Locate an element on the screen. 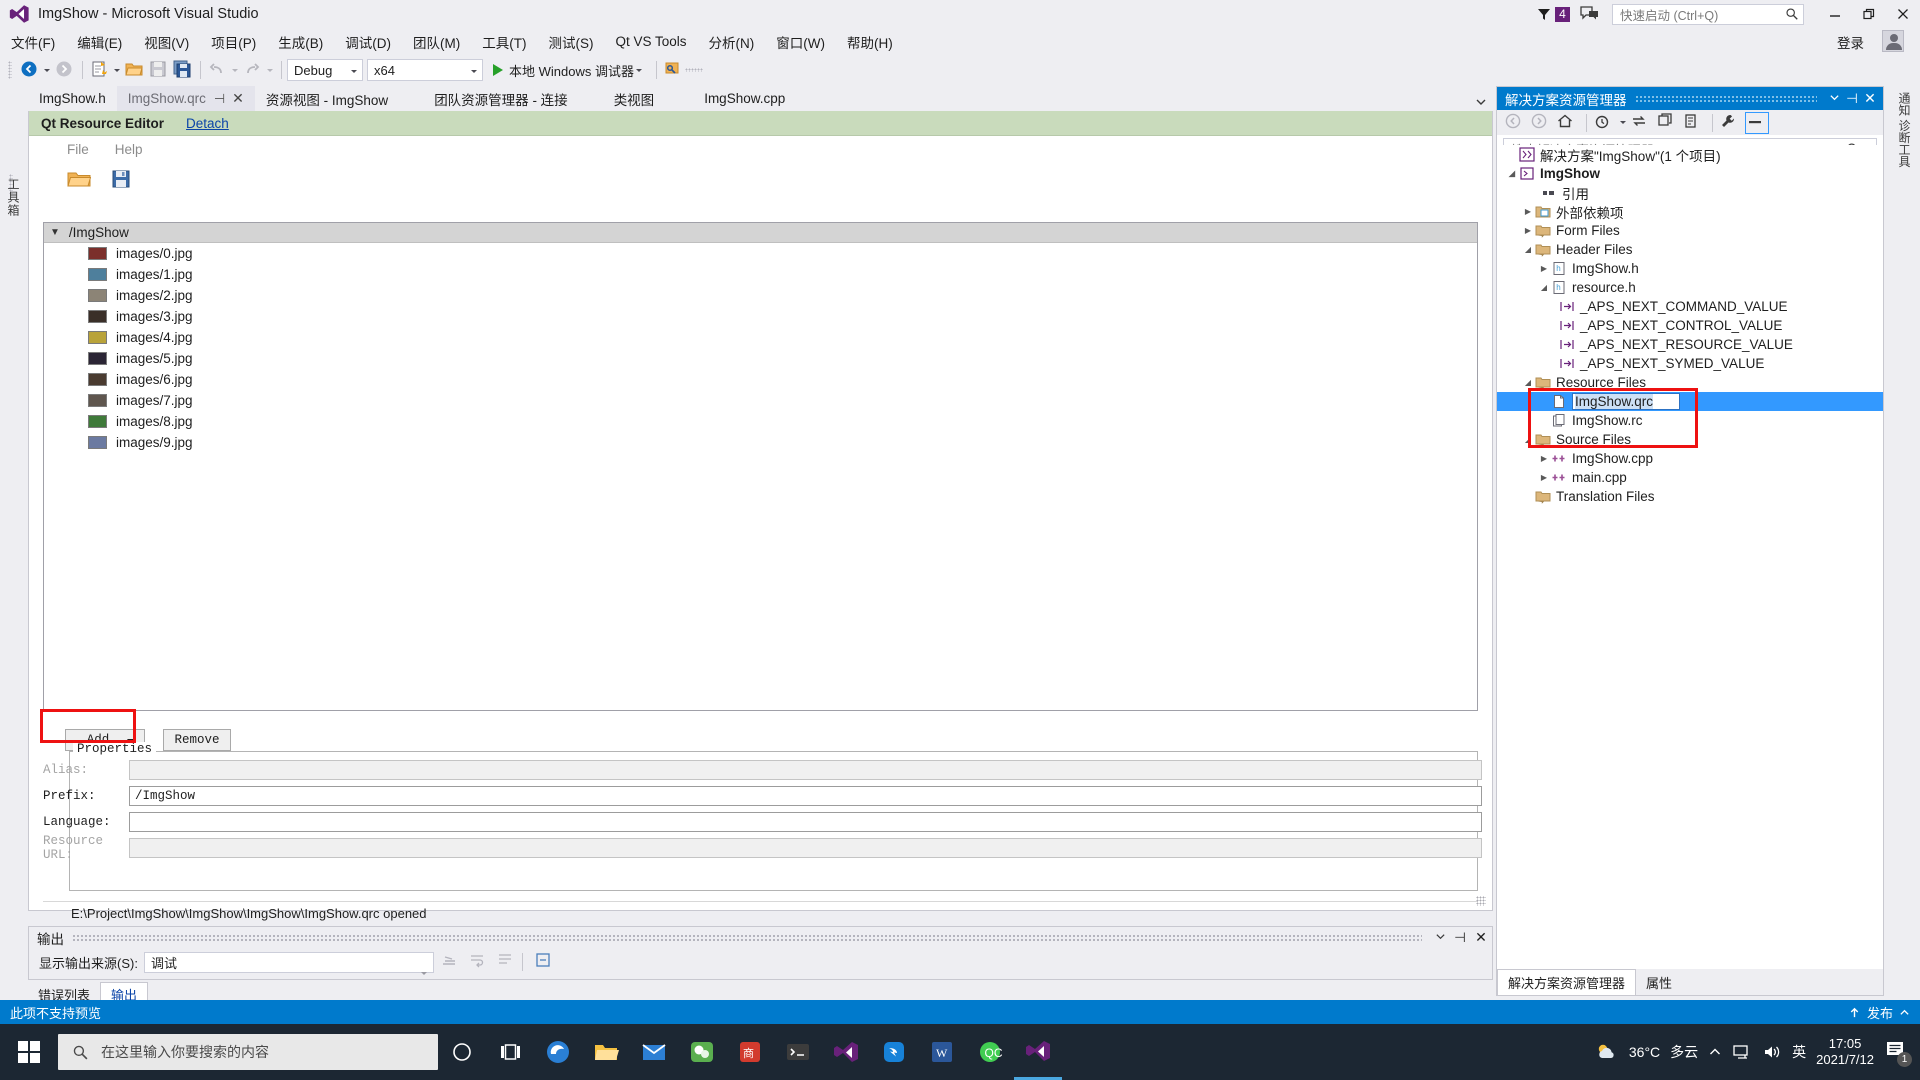 This screenshot has width=1920, height=1080. toolbar-grip is located at coordinates (10, 70).